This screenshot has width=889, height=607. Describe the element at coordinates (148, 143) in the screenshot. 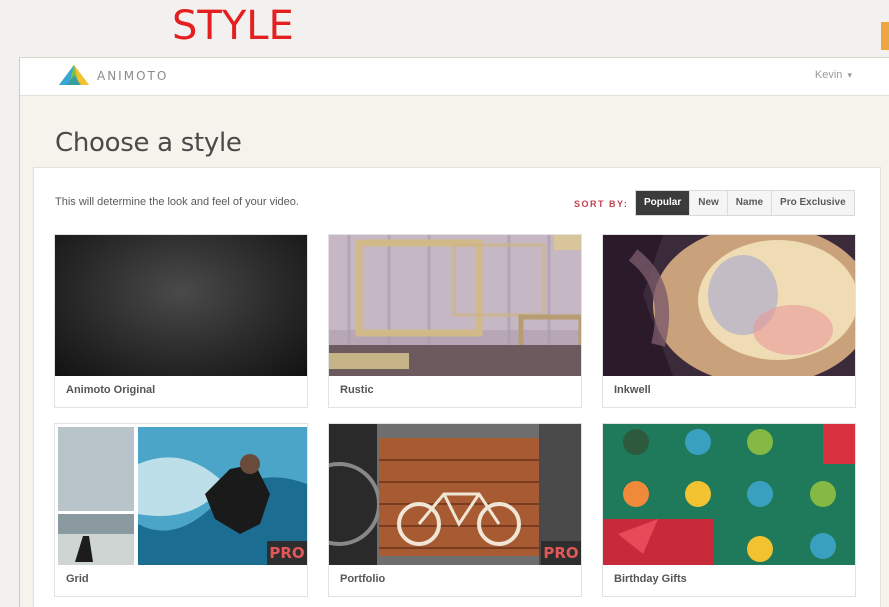

I see `page-title: Choose a style` at that location.